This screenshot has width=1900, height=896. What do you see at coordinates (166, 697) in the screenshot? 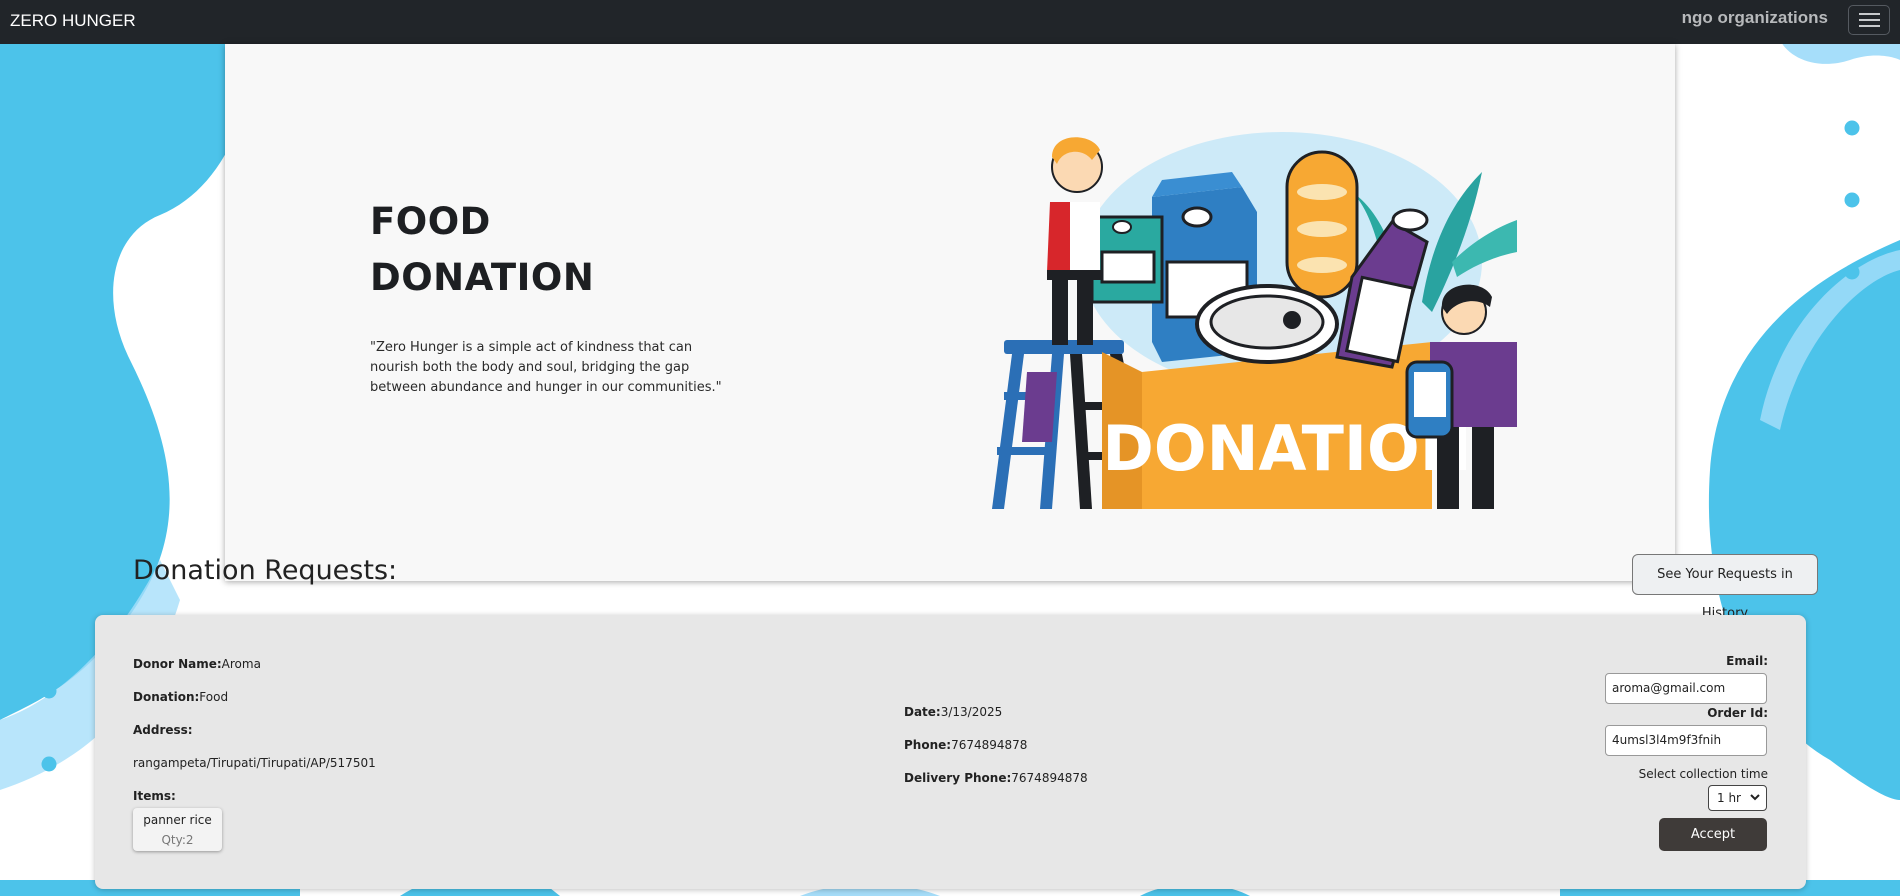
I see `donation-label: Donation:` at bounding box center [166, 697].